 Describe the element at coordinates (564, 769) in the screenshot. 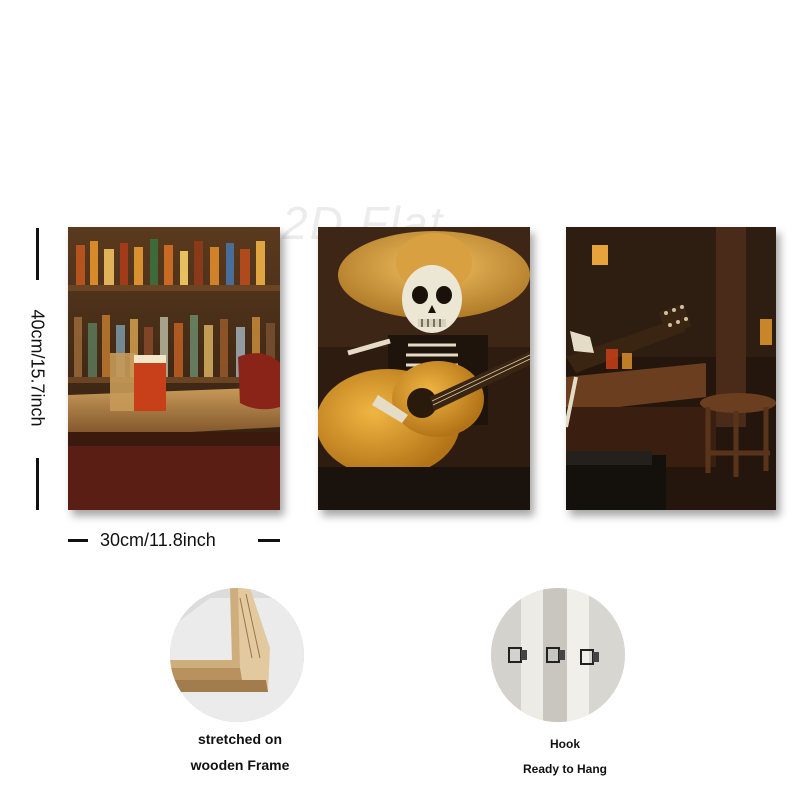

I see `hook-caption-line2: Ready to Hang` at that location.